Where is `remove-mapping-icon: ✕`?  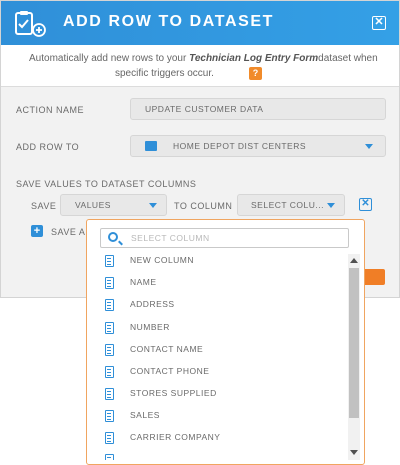
remove-mapping-icon: ✕ is located at coordinates (365, 204).